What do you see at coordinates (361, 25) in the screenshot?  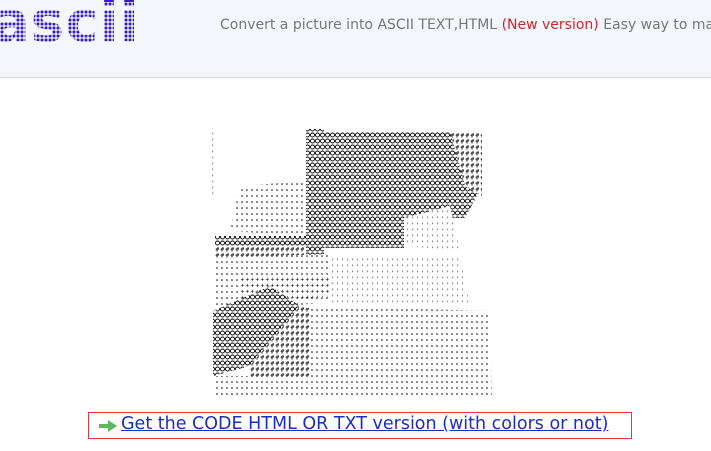 I see `tagline-text: Convert a picture into ASCII TEXT,HTML` at bounding box center [361, 25].